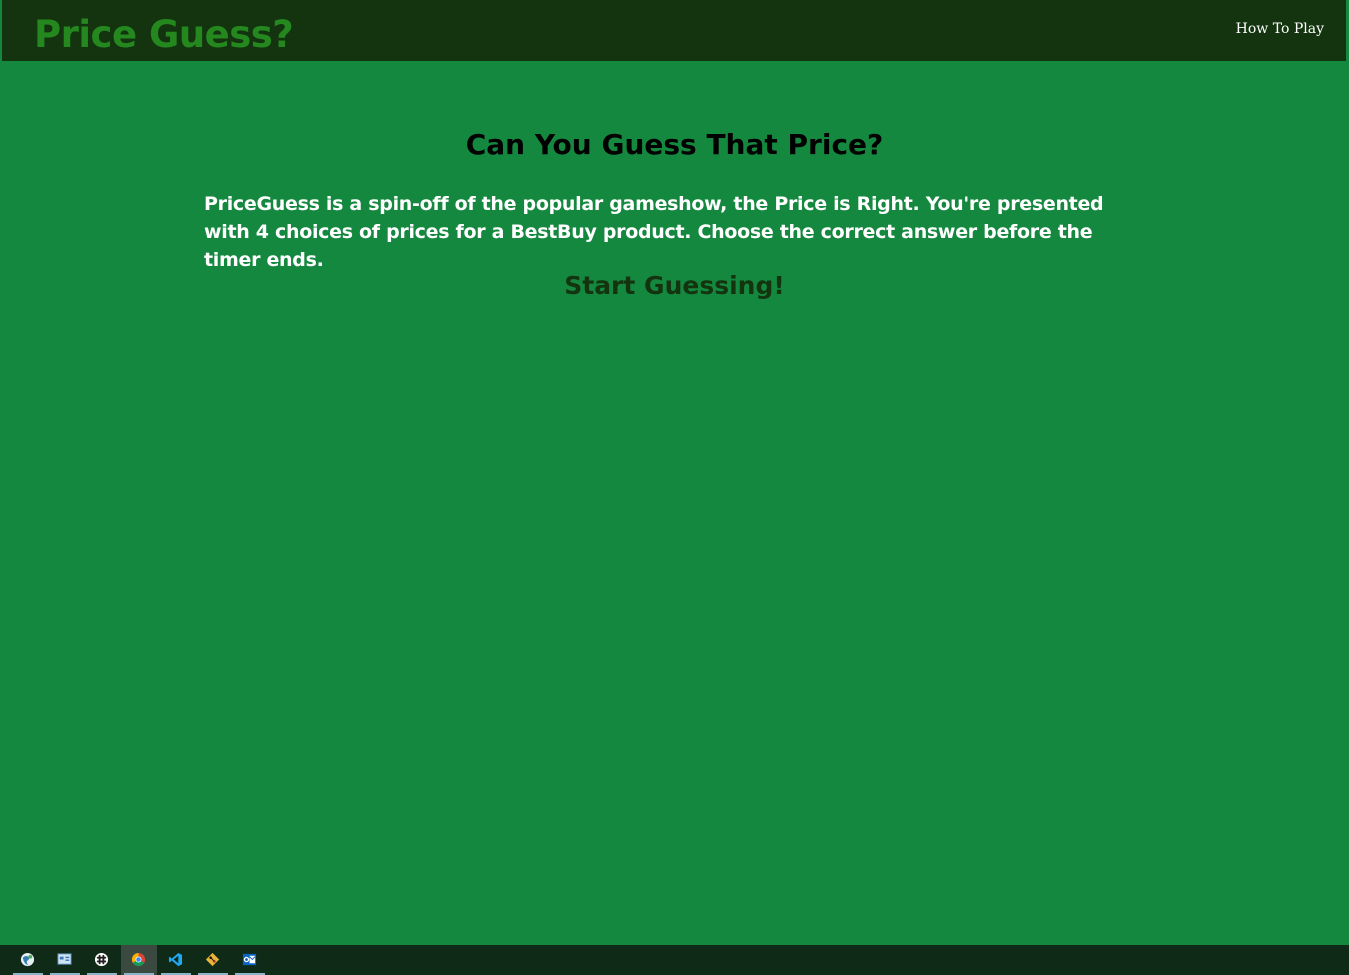 This screenshot has height=975, width=1349. I want to click on git-icon, so click(212, 959).